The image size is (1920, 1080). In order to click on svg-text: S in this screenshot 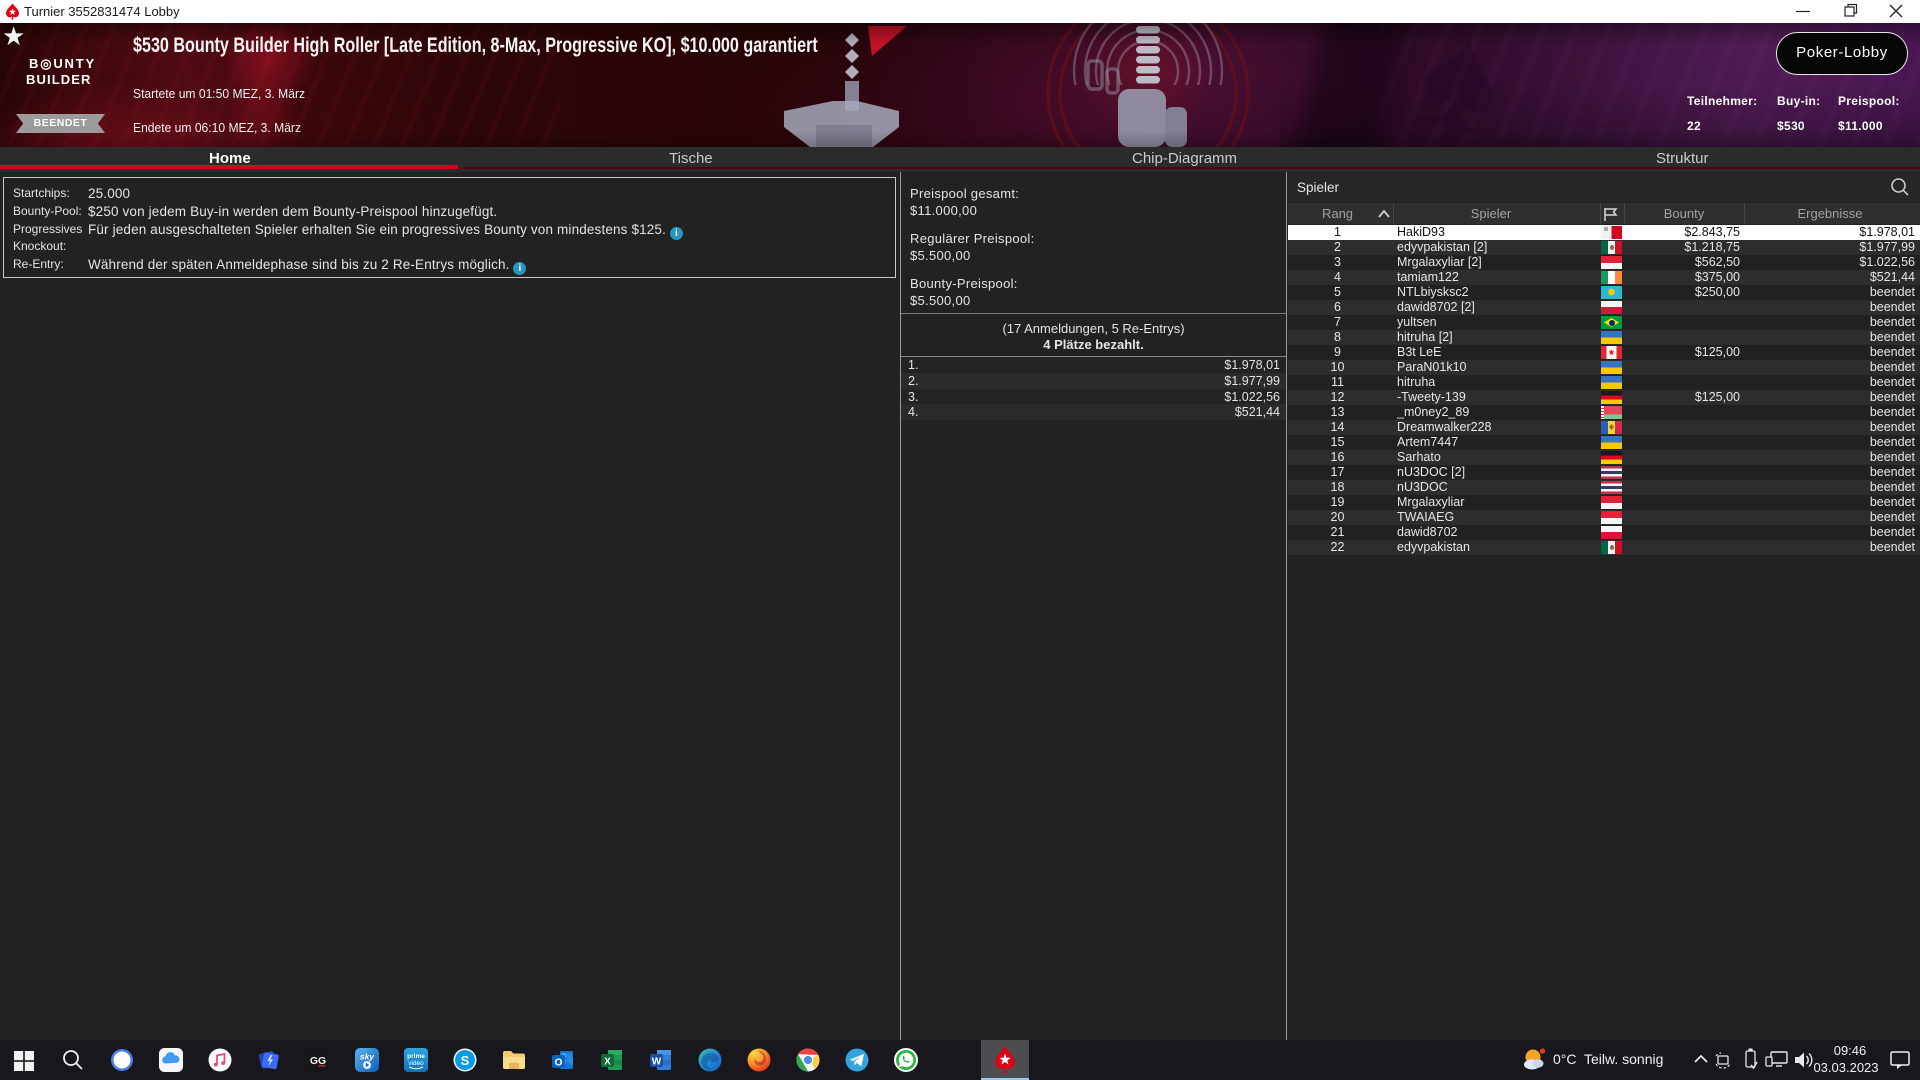, I will do `click(465, 1060)`.